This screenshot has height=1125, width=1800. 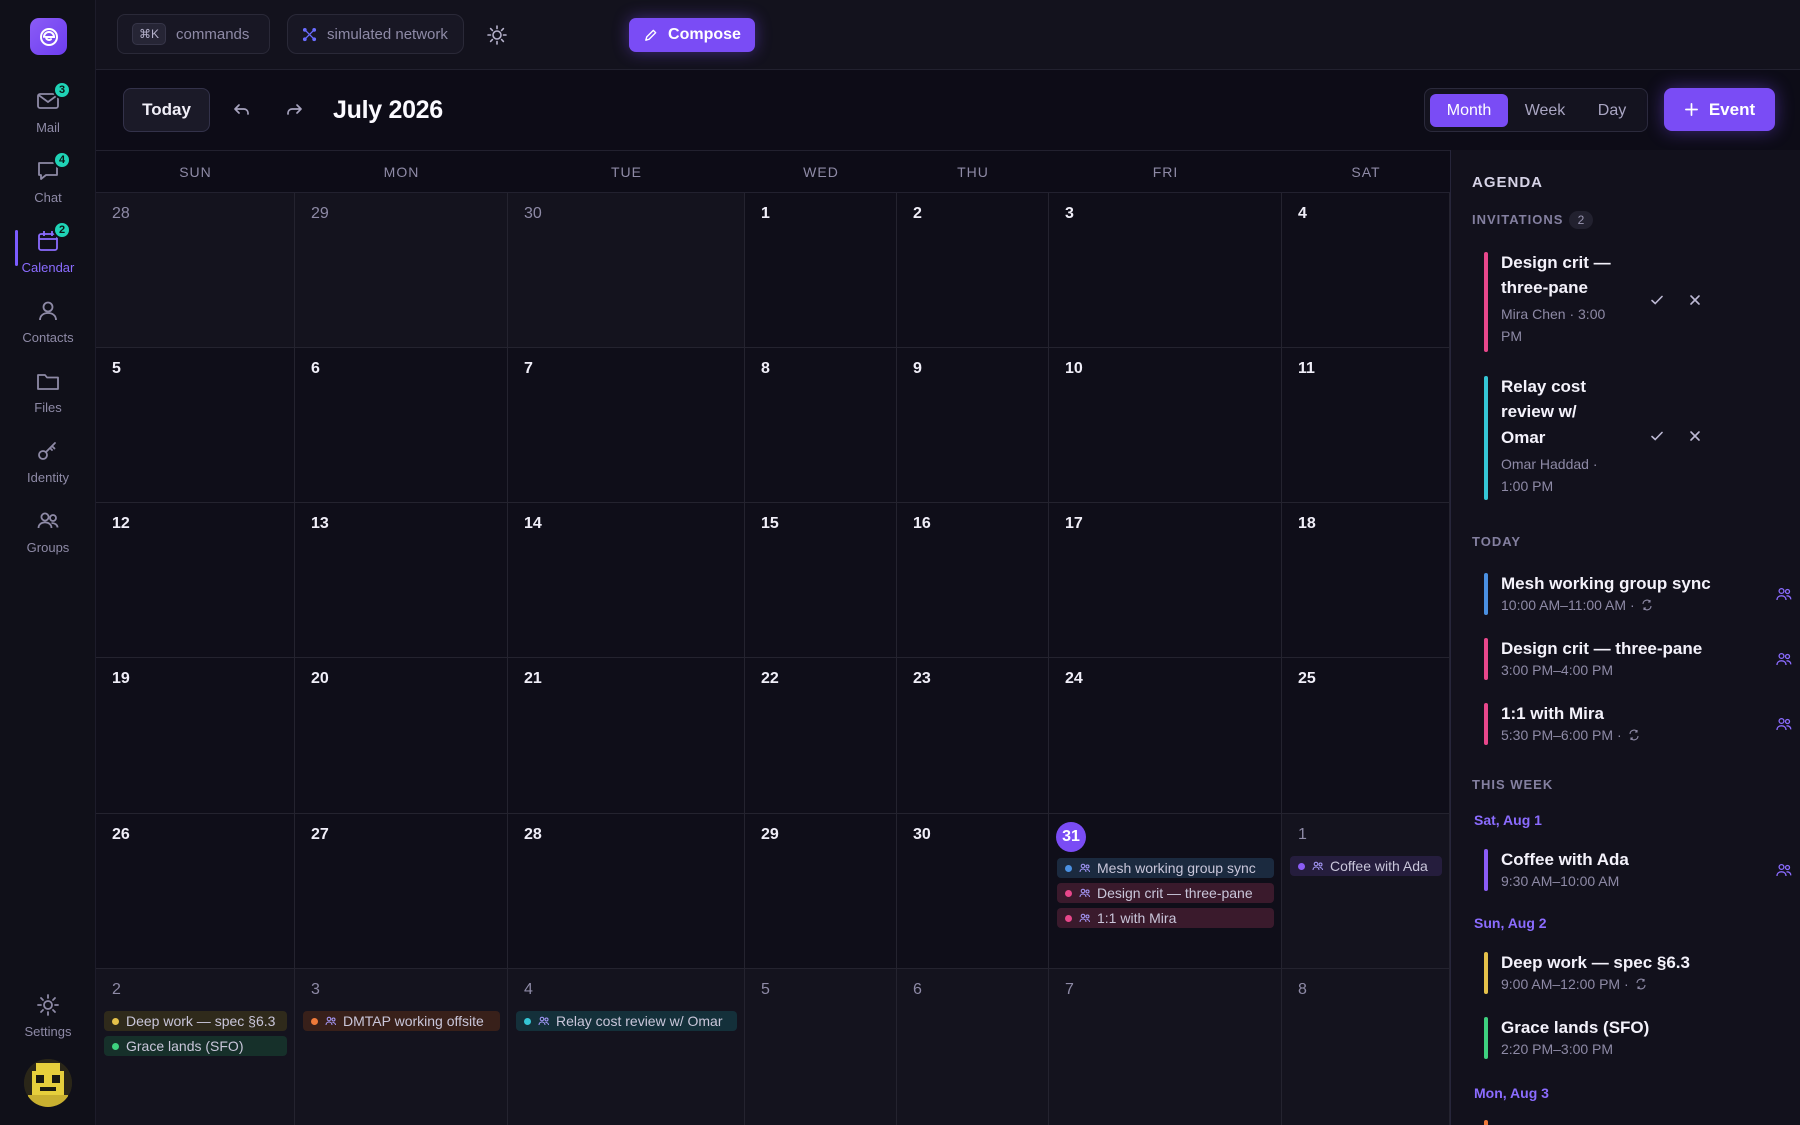 I want to click on nav-files-label: Files, so click(x=48, y=407).